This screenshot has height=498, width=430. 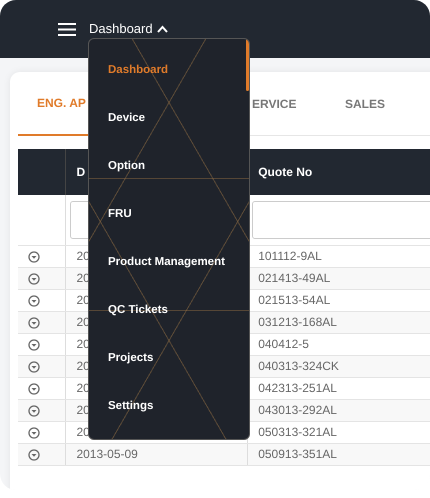 I want to click on table-cell: 101112-9AL, so click(x=290, y=256).